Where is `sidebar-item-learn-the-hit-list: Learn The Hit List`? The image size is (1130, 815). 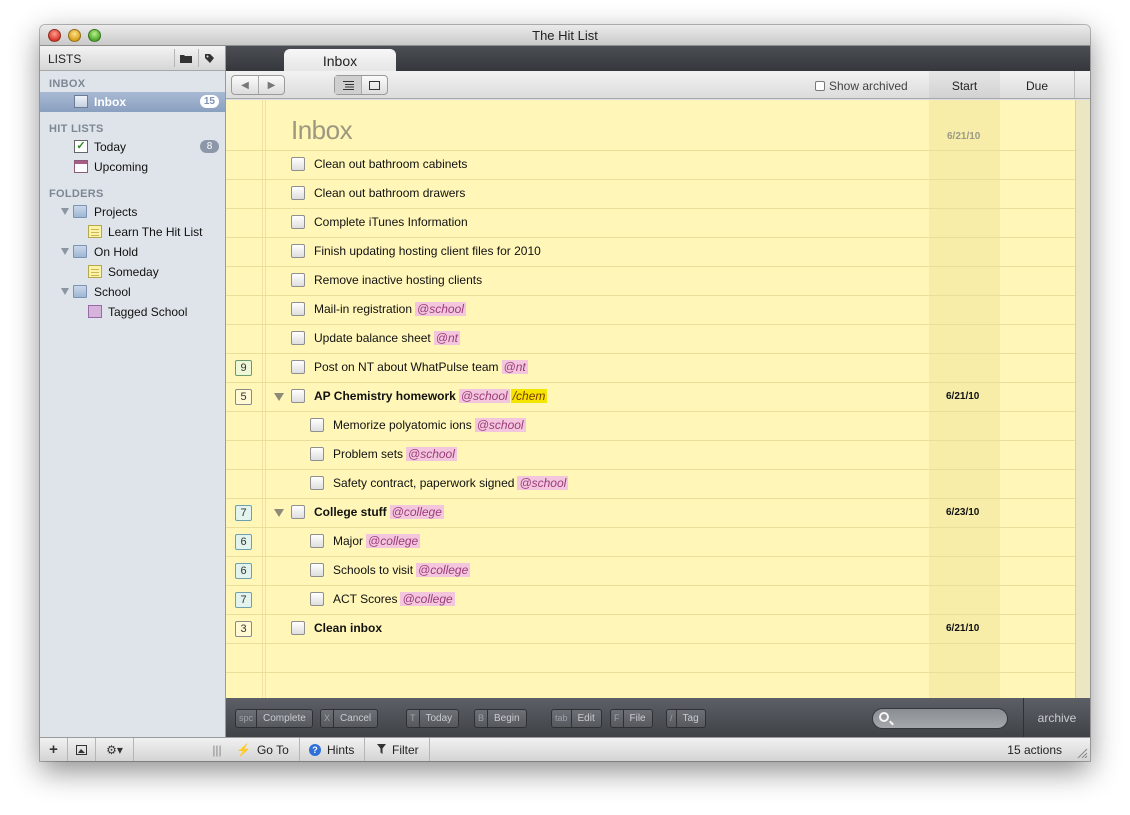 sidebar-item-learn-the-hit-list: Learn The Hit List is located at coordinates (132, 232).